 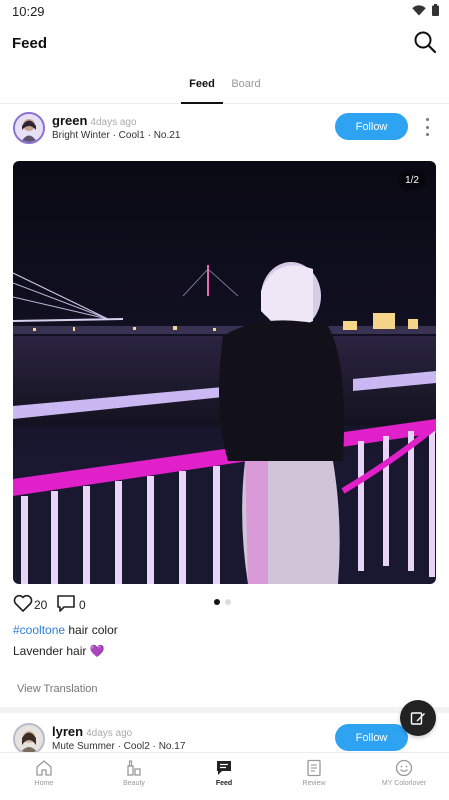 I want to click on feed-tabs: Feed Board, so click(x=224, y=87).